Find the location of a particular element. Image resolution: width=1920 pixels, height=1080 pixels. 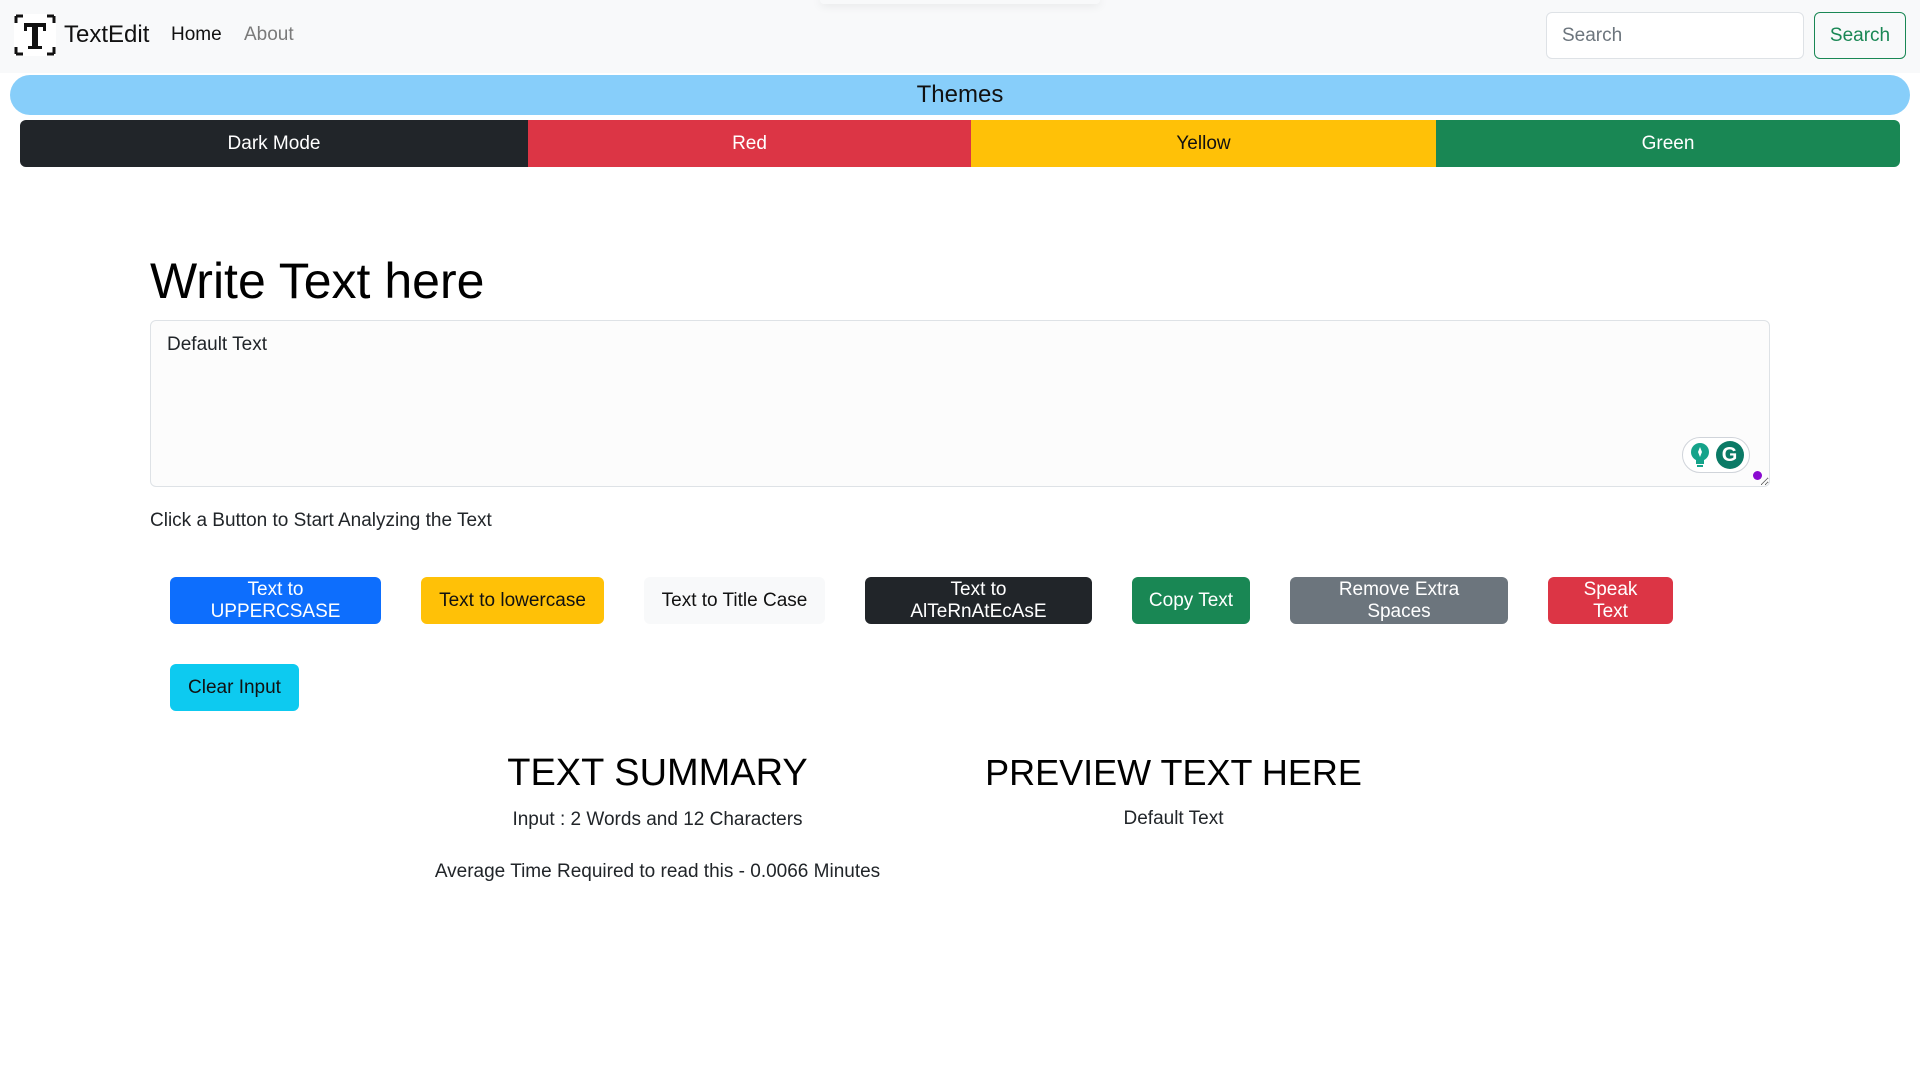

copy-text-button: Copy Text is located at coordinates (1191, 600).